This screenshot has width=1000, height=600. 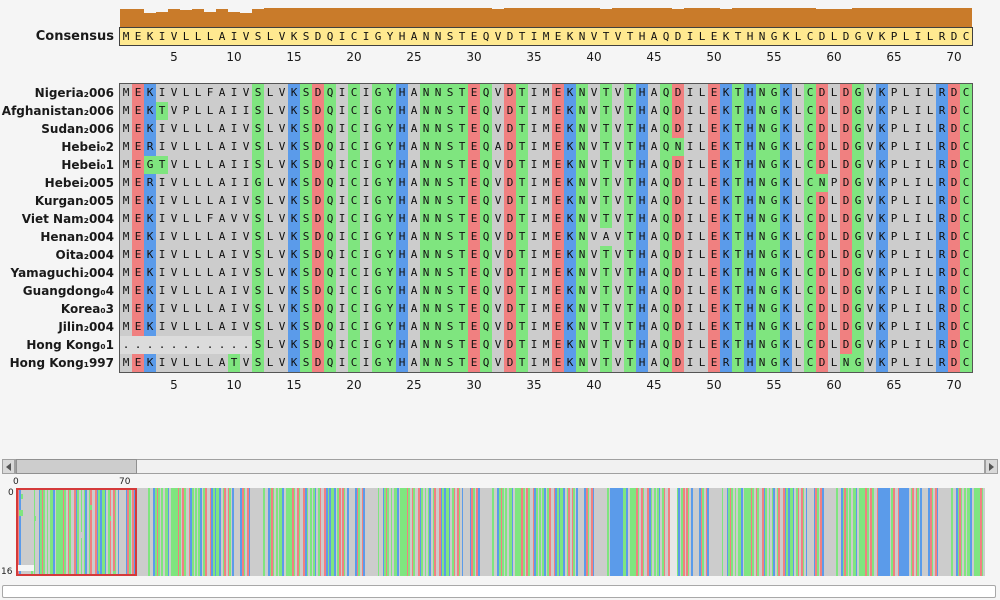 I want to click on consensus-cell: V, so click(x=618, y=36).